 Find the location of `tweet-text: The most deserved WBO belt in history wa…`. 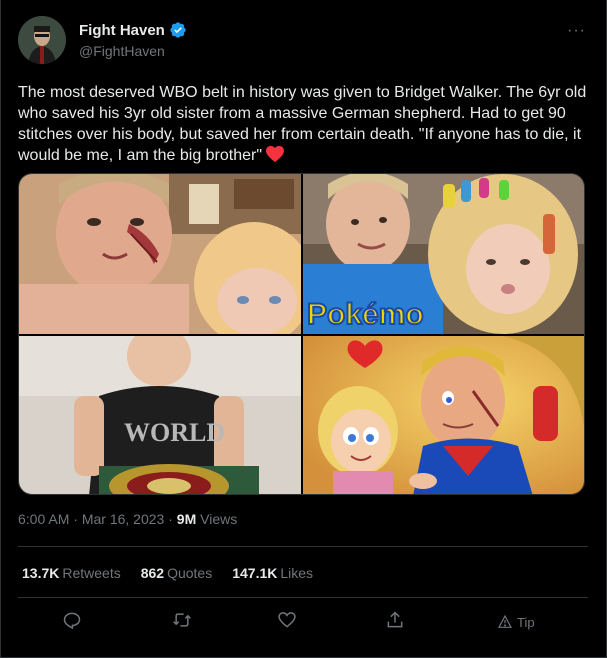

tweet-text: The most deserved WBO belt in history wa… is located at coordinates (303, 124).